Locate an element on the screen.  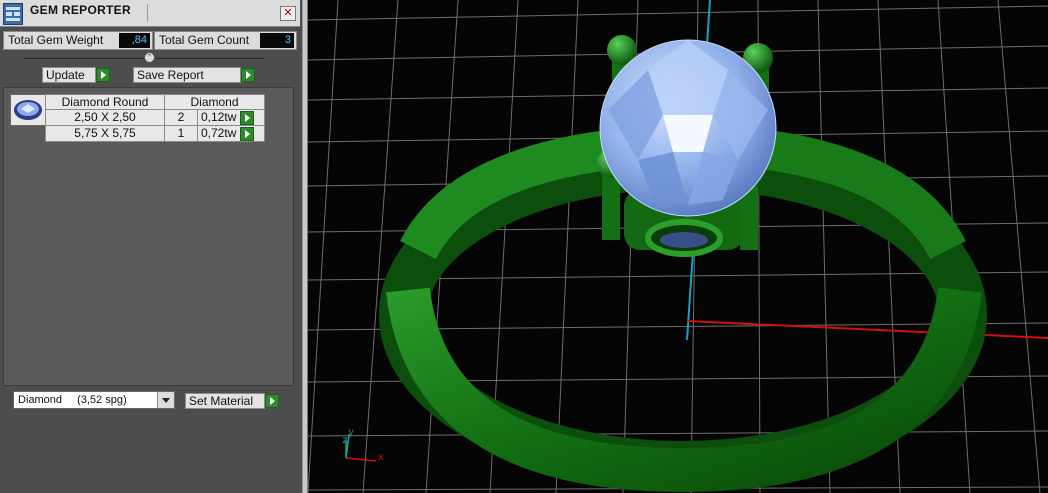
header-shape: Diamond Round is located at coordinates (105, 102).